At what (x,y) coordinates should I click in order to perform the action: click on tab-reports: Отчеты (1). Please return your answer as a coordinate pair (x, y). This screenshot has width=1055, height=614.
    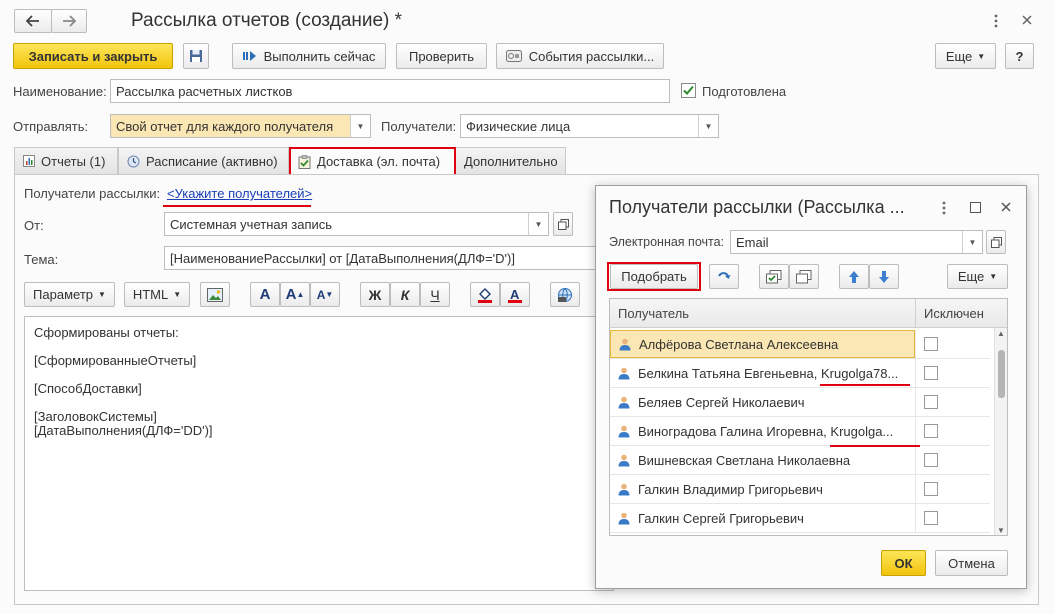
    Looking at the image, I should click on (66, 160).